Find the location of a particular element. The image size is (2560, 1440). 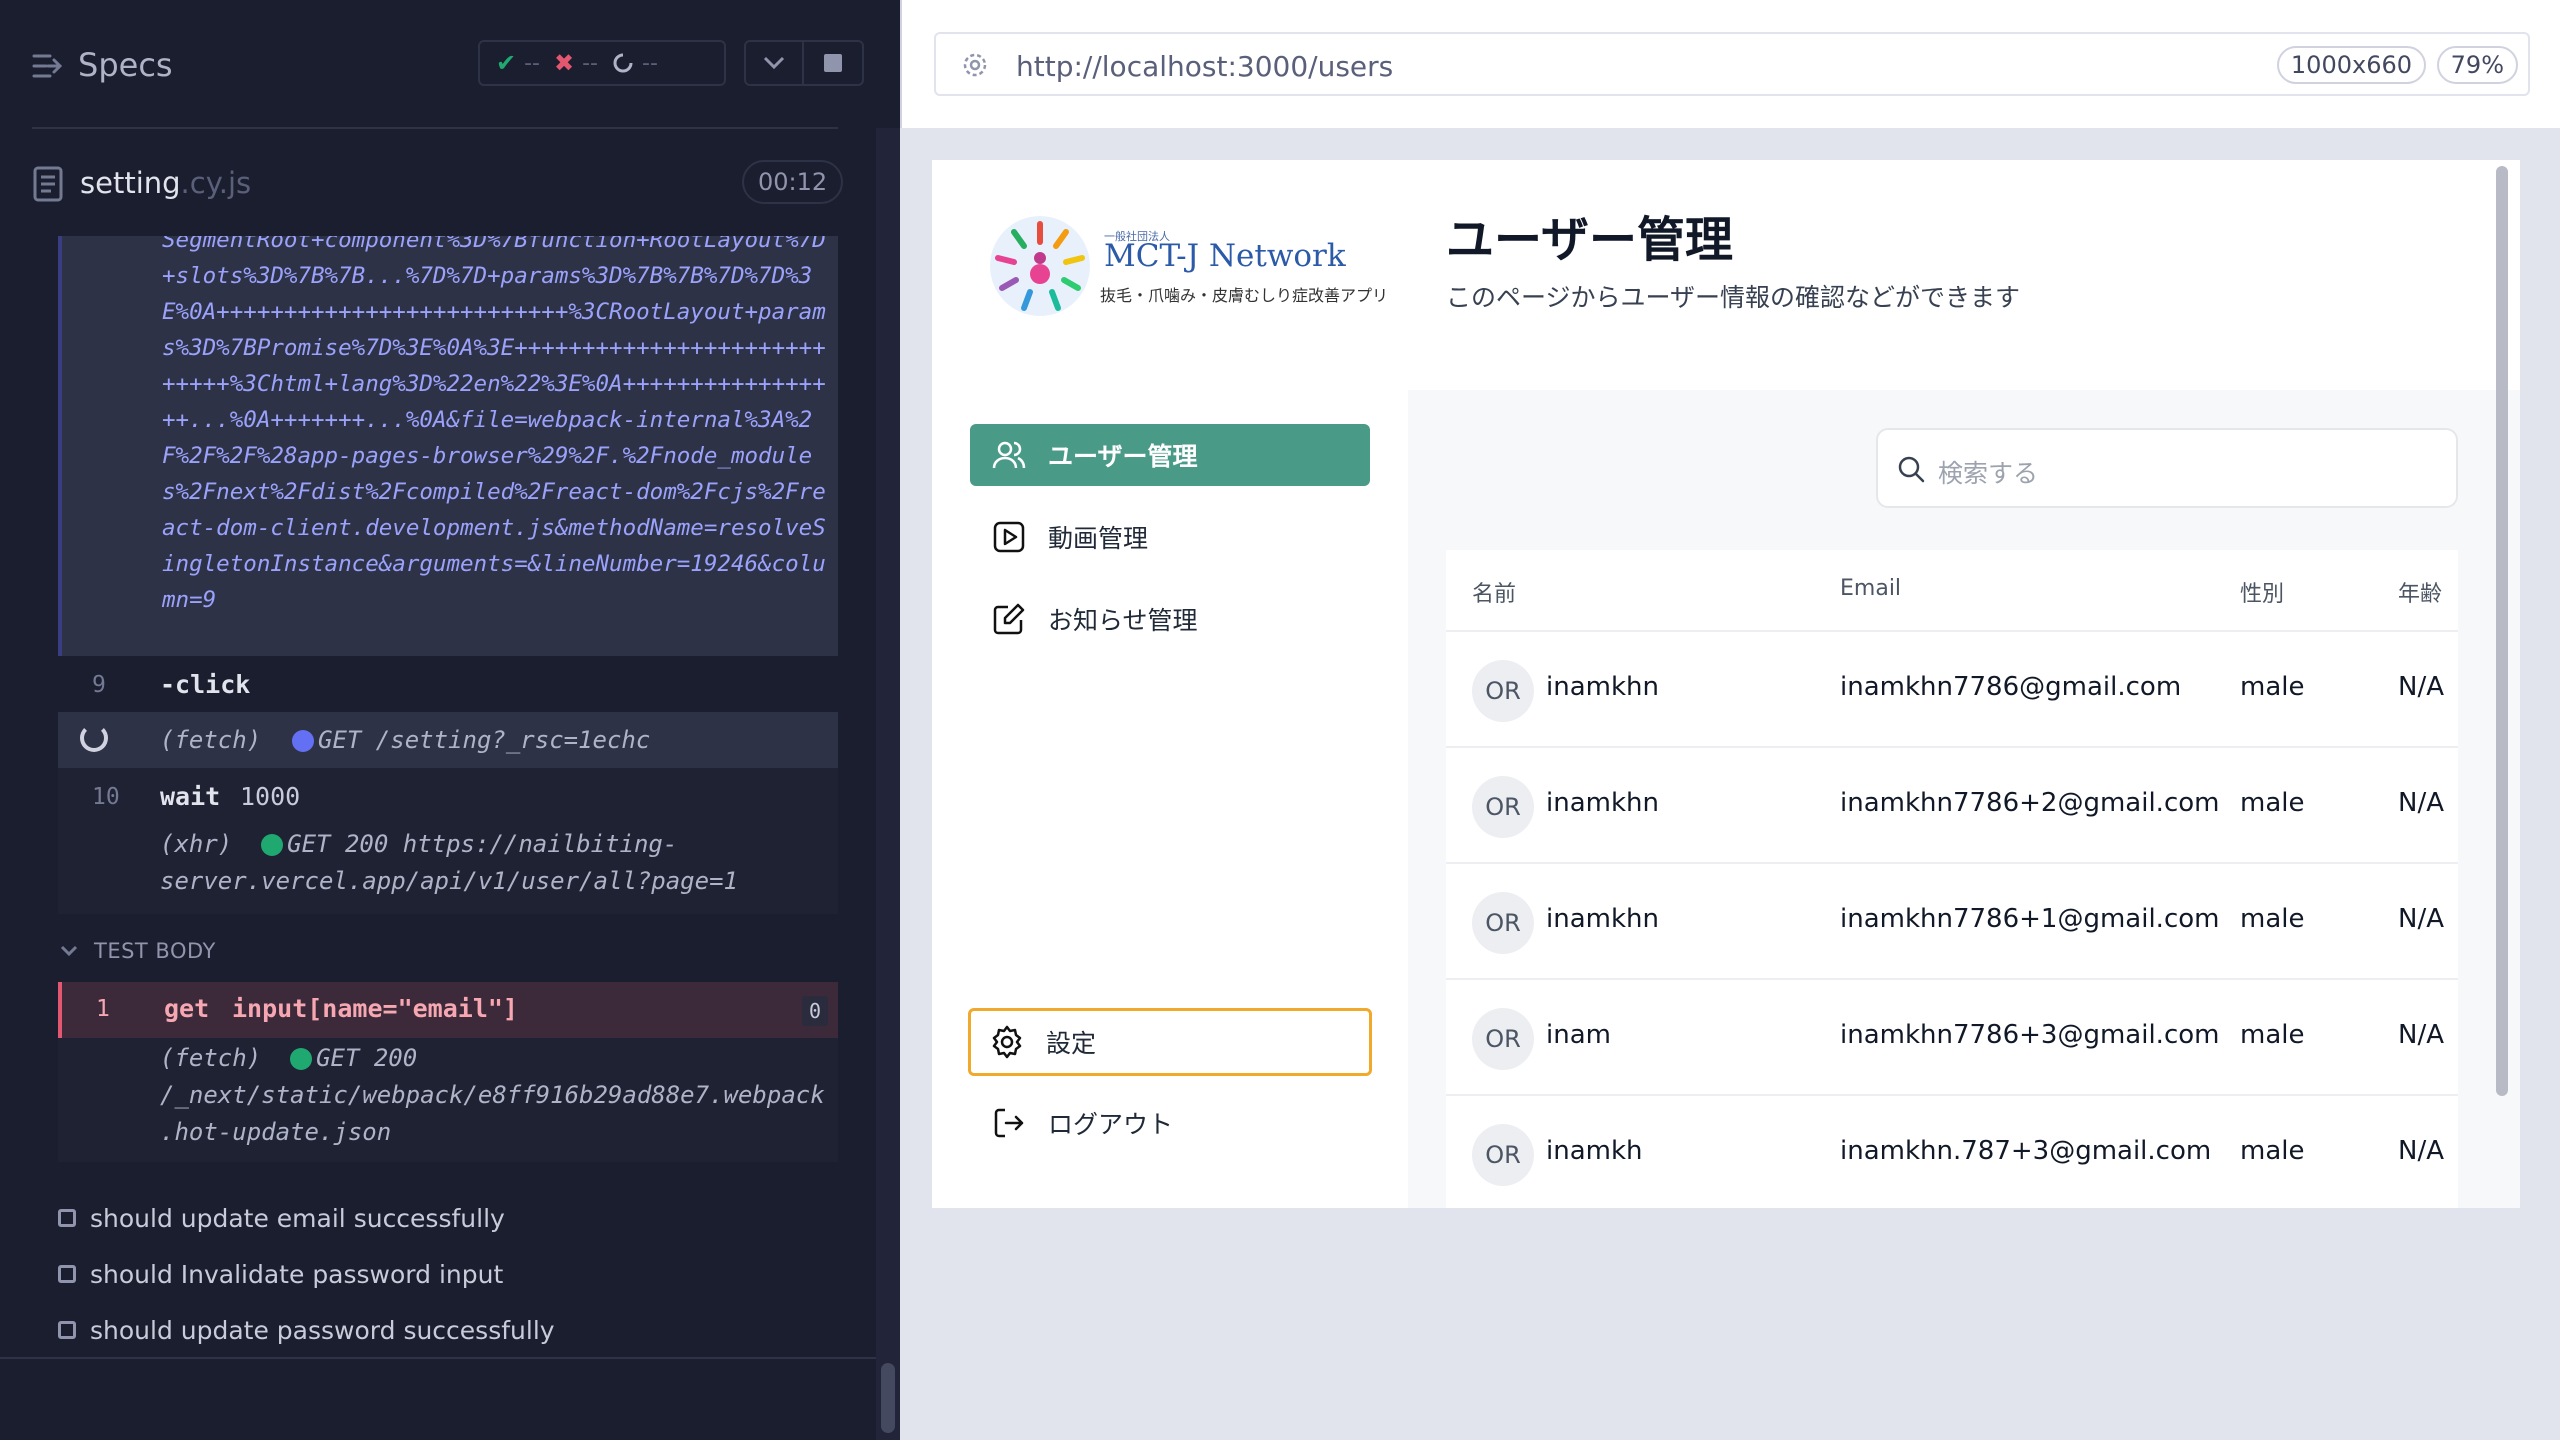

specs-title: Specs is located at coordinates (125, 65).